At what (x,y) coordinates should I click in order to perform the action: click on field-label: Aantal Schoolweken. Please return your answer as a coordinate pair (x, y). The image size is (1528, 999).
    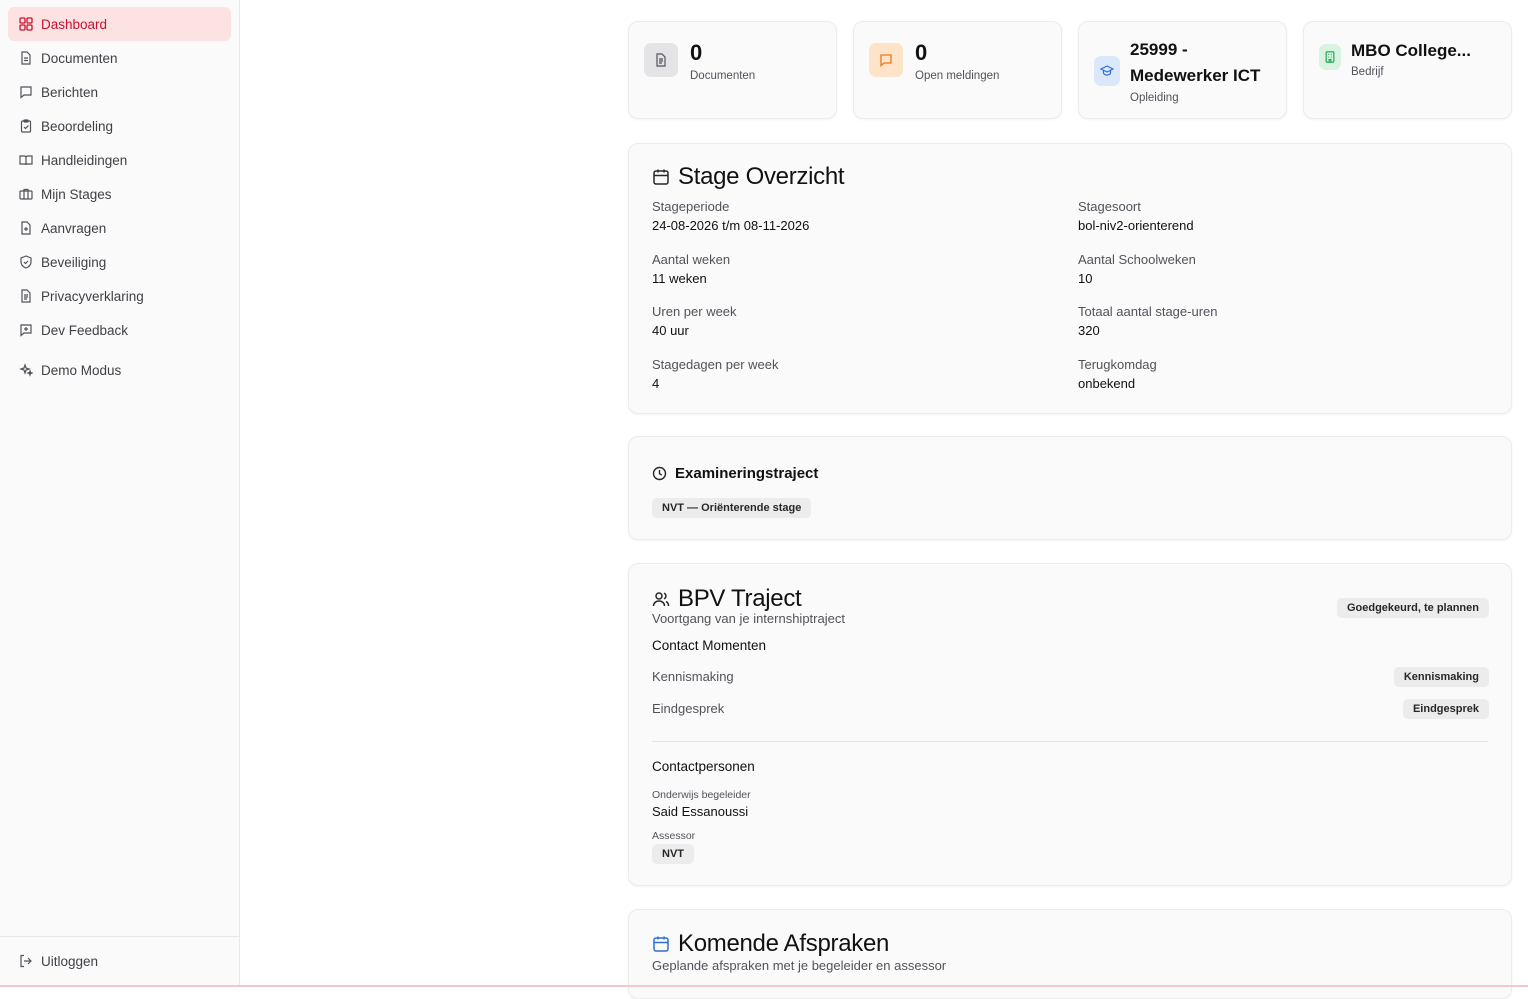
    Looking at the image, I should click on (1137, 259).